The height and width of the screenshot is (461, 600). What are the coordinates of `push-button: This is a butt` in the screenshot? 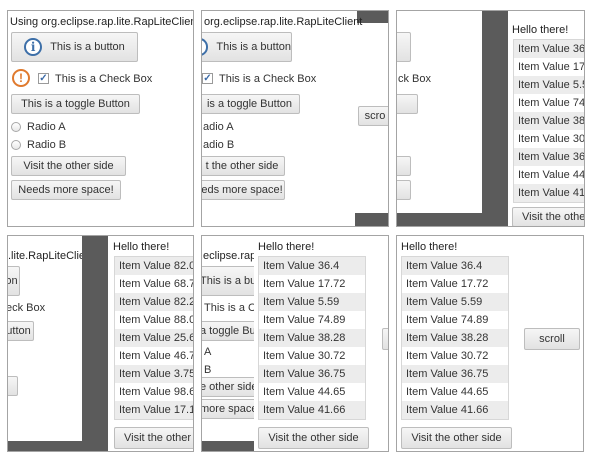 It's located at (228, 281).